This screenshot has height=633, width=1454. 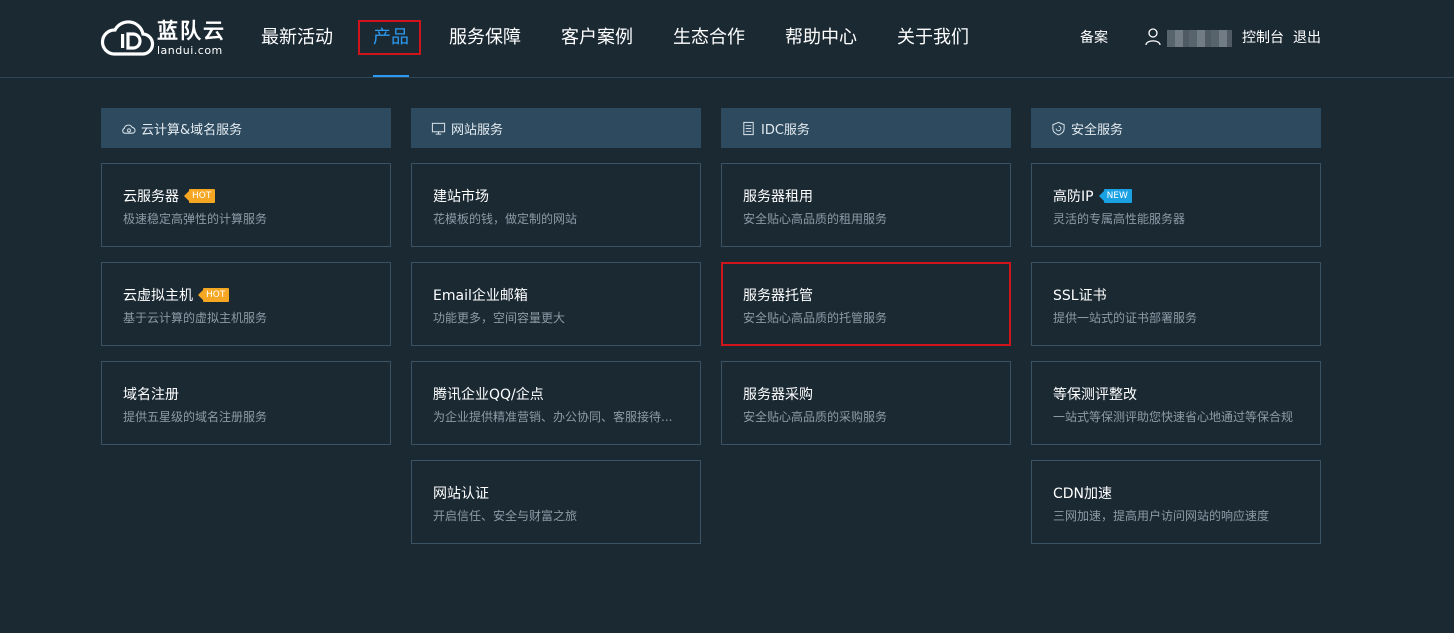 What do you see at coordinates (1073, 197) in the screenshot?
I see `card-title: 高防IP` at bounding box center [1073, 197].